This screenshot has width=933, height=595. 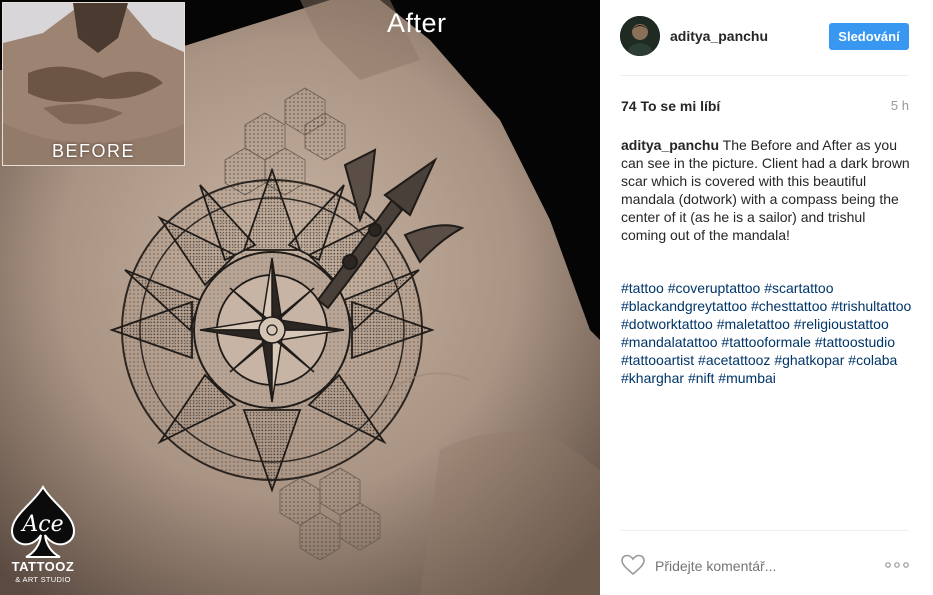 What do you see at coordinates (871, 306) in the screenshot?
I see `hashtag-link: #trishultattoo` at bounding box center [871, 306].